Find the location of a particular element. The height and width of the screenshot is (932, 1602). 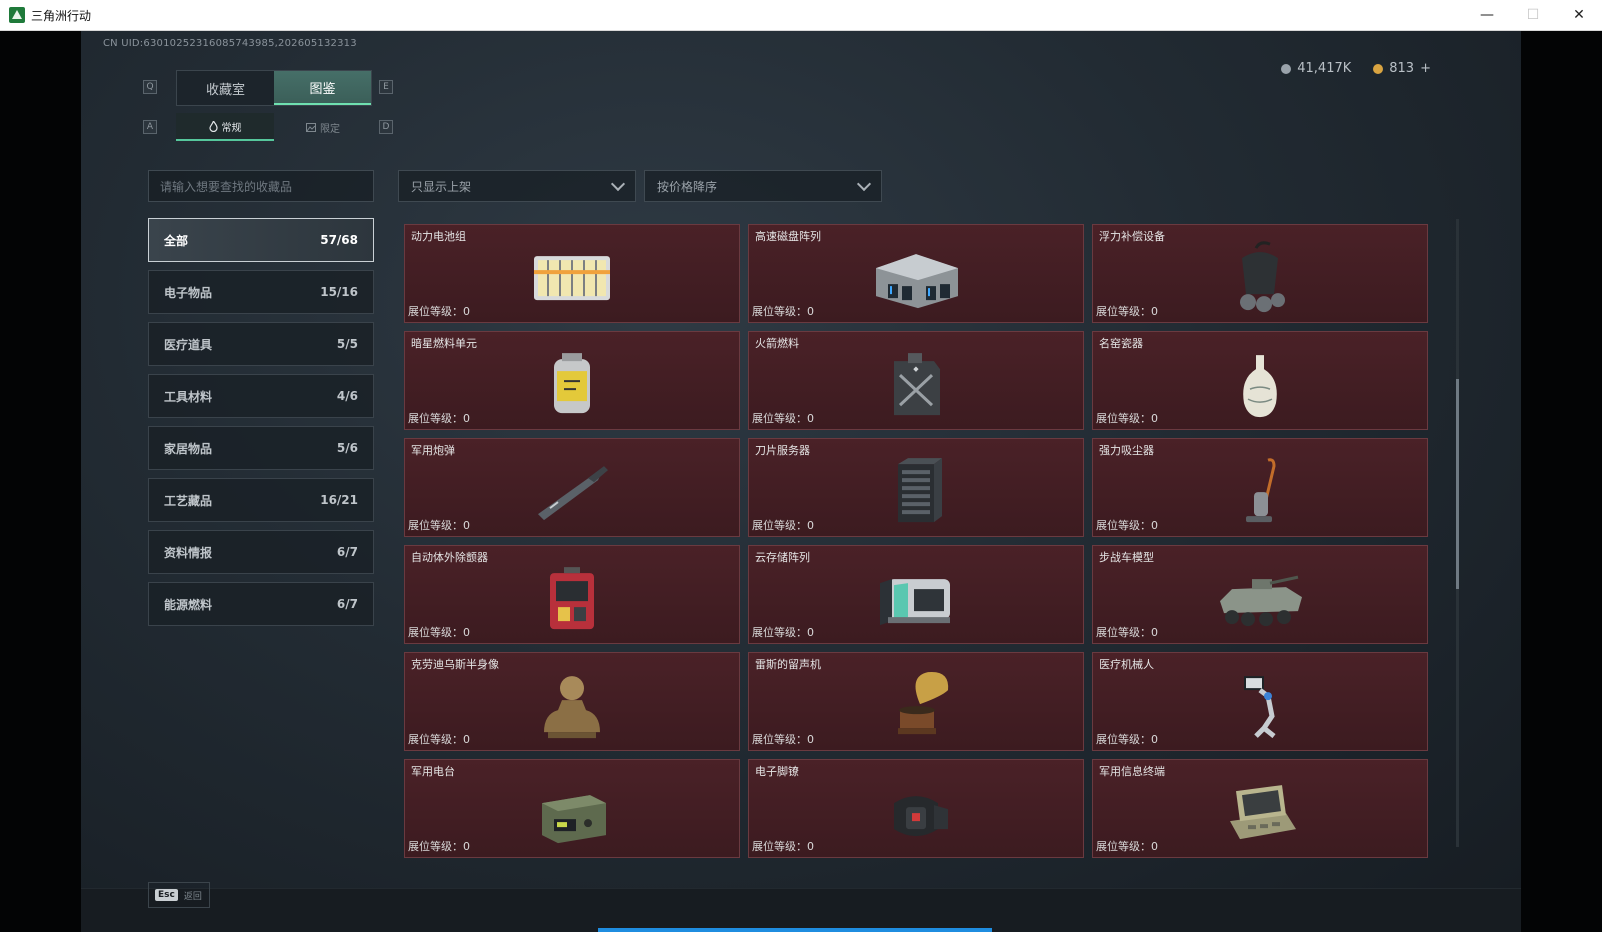

sort-dropdown: 按价格降序 is located at coordinates (763, 186).